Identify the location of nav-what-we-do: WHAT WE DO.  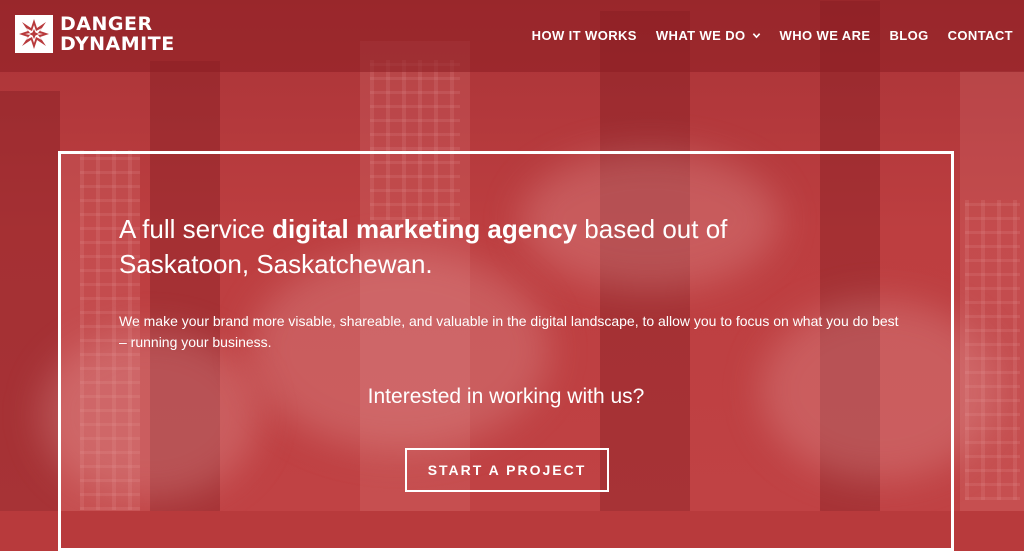
(708, 35).